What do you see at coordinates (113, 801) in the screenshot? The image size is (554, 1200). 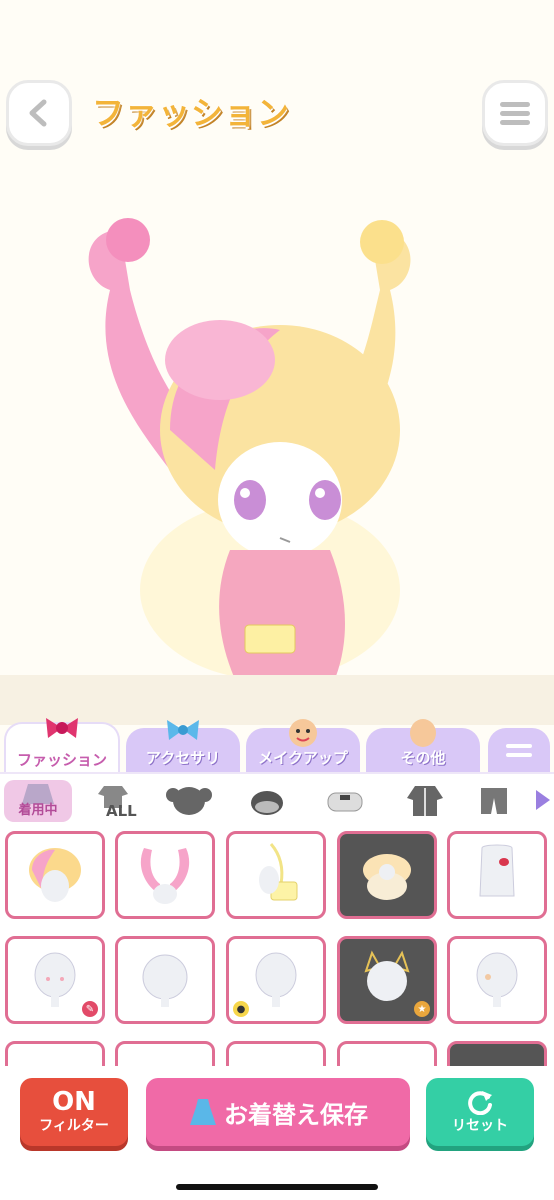 I see `subcategory-all: ALL` at bounding box center [113, 801].